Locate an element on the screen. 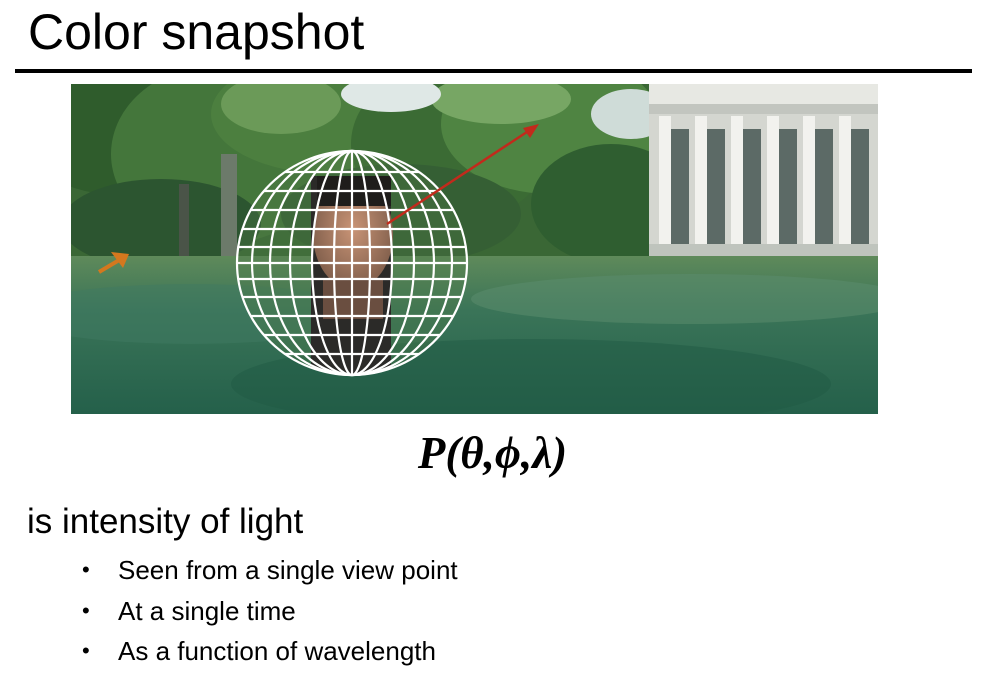 The width and height of the screenshot is (985, 683). formula-description: is intensity of light is located at coordinates (165, 521).